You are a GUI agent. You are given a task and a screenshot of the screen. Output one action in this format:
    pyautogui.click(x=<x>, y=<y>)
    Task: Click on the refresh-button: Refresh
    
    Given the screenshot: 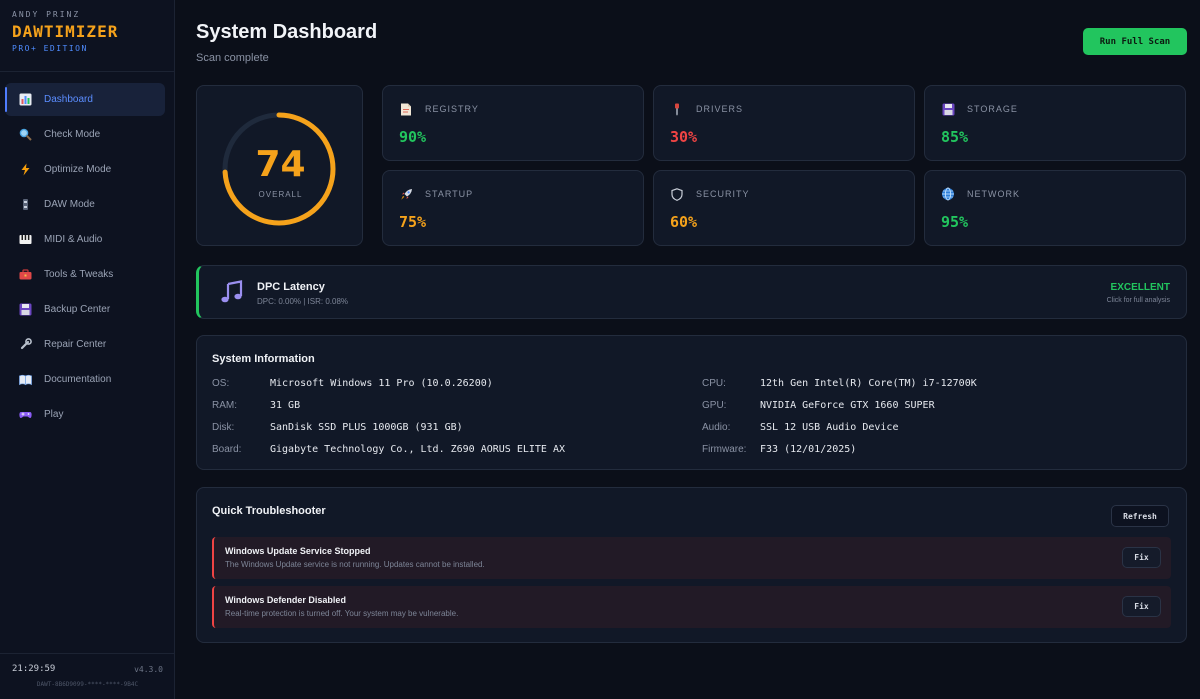 What is the action you would take?
    pyautogui.click(x=1140, y=516)
    